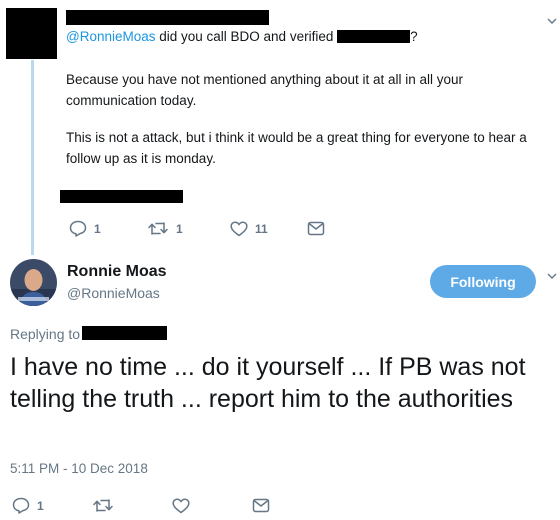 The height and width of the screenshot is (520, 560). Describe the element at coordinates (32, 157) in the screenshot. I see `thread-connector-line` at that location.